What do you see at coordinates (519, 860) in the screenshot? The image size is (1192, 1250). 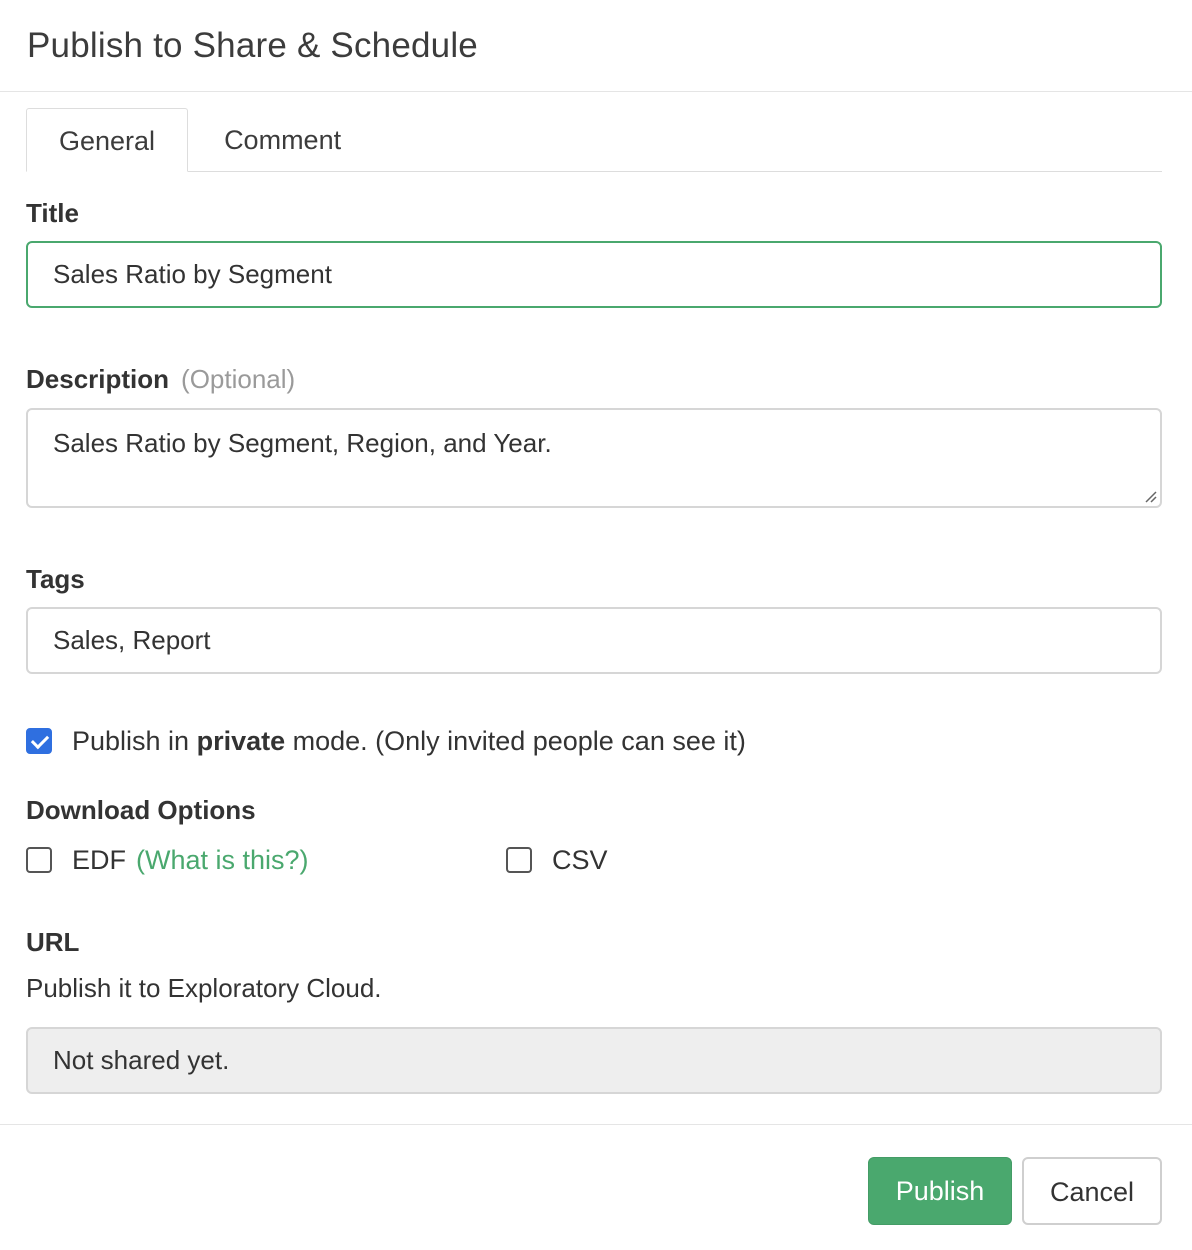 I see `csv-checkbox` at bounding box center [519, 860].